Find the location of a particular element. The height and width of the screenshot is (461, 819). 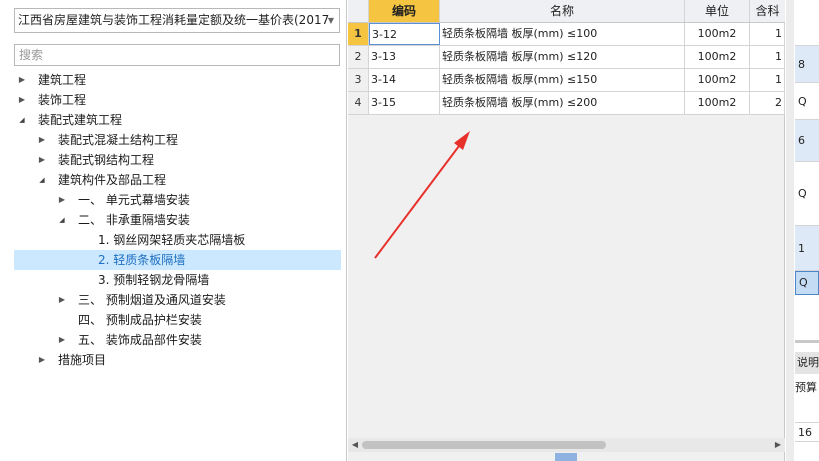

quota-library-value: 江西省房屋建筑与装饰工程消耗量定额及统一基价表(2017 is located at coordinates (174, 20).